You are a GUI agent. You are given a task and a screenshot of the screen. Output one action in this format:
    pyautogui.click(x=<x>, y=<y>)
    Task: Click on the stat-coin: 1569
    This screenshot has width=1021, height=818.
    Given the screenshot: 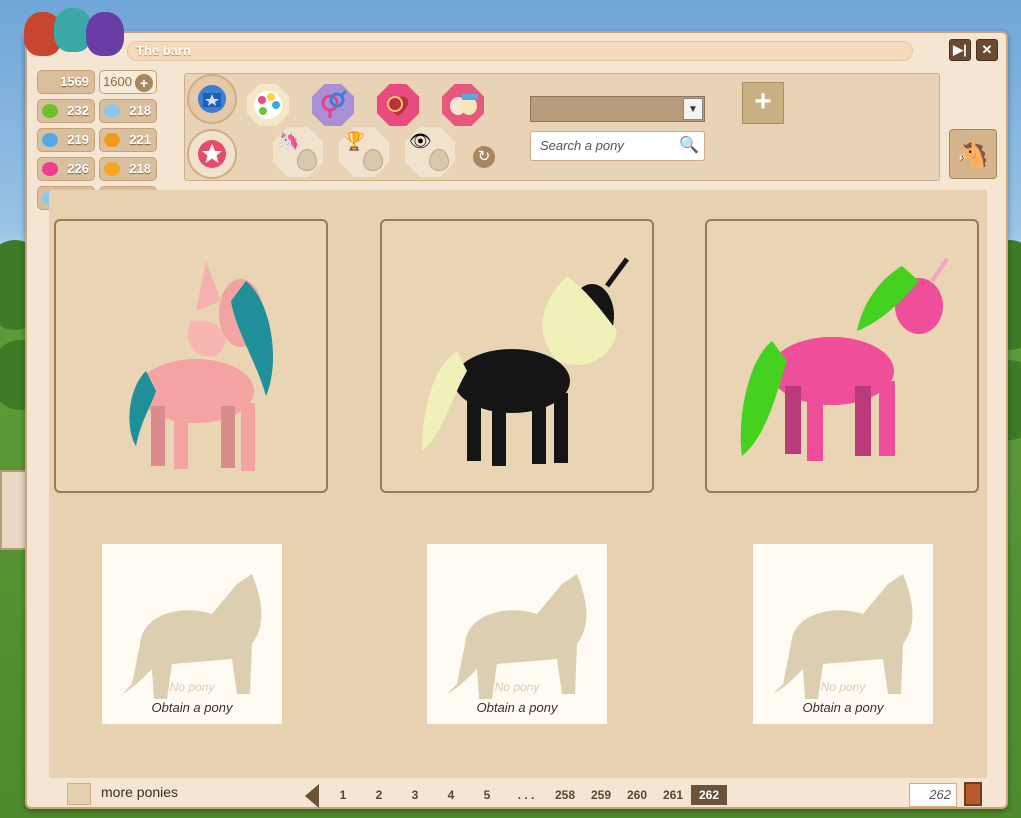 What is the action you would take?
    pyautogui.click(x=66, y=82)
    